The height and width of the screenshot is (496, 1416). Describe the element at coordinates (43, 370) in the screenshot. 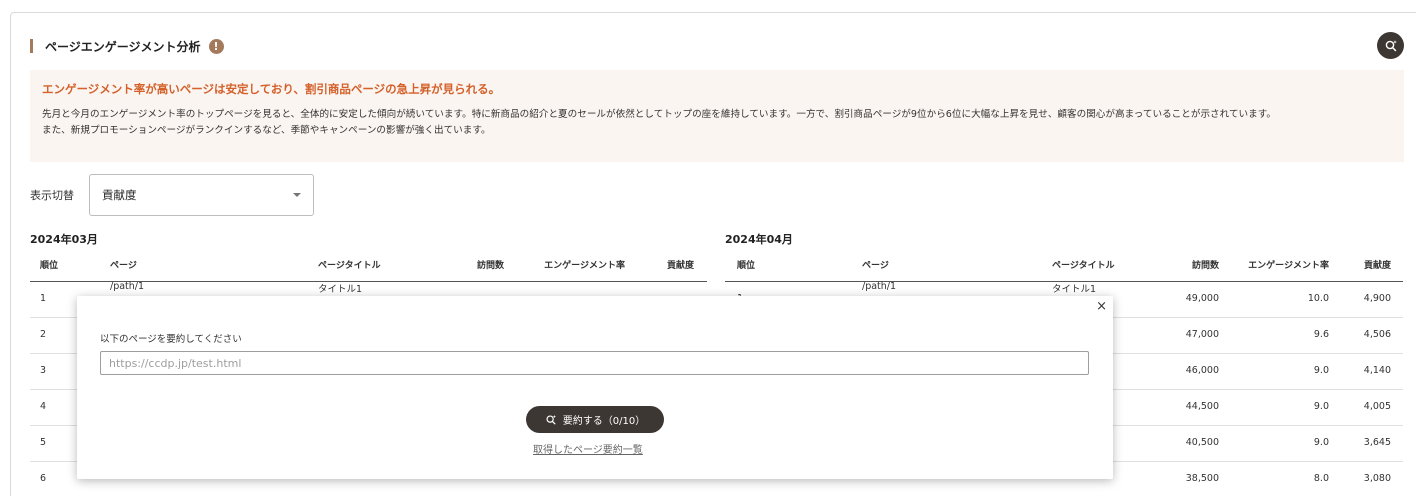

I see `cell-rank: 3` at that location.